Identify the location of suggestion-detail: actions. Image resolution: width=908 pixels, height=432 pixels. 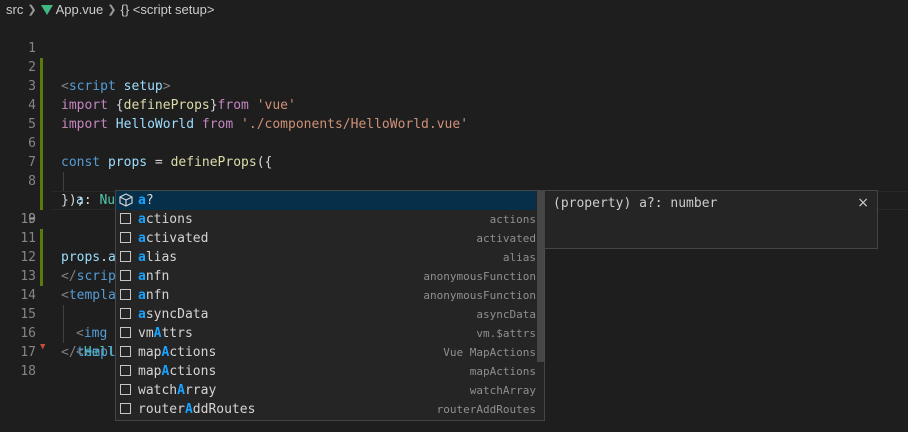
(512, 219).